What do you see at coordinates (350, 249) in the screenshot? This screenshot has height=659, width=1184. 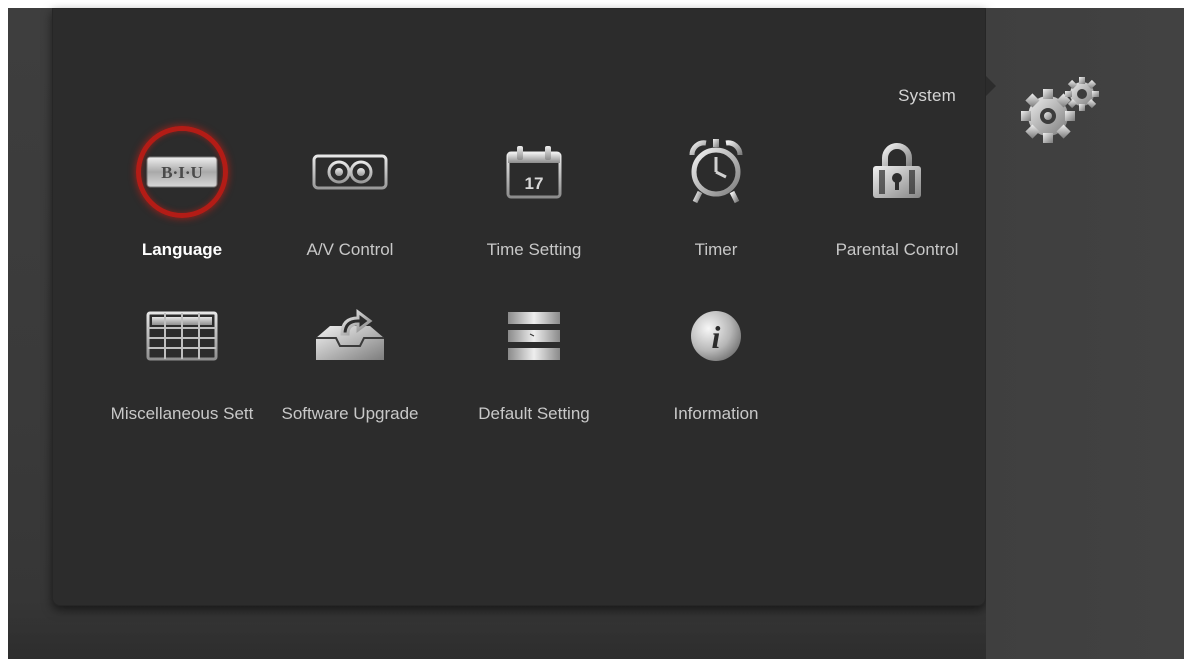 I see `menu-item-label: A/V Control` at bounding box center [350, 249].